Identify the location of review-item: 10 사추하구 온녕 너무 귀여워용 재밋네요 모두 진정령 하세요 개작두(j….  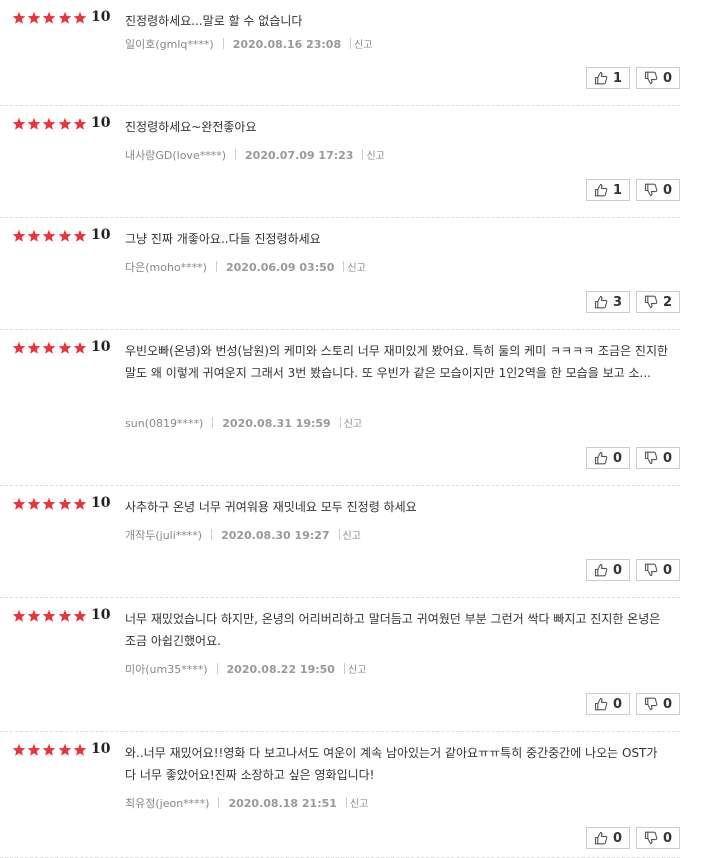
(340, 542).